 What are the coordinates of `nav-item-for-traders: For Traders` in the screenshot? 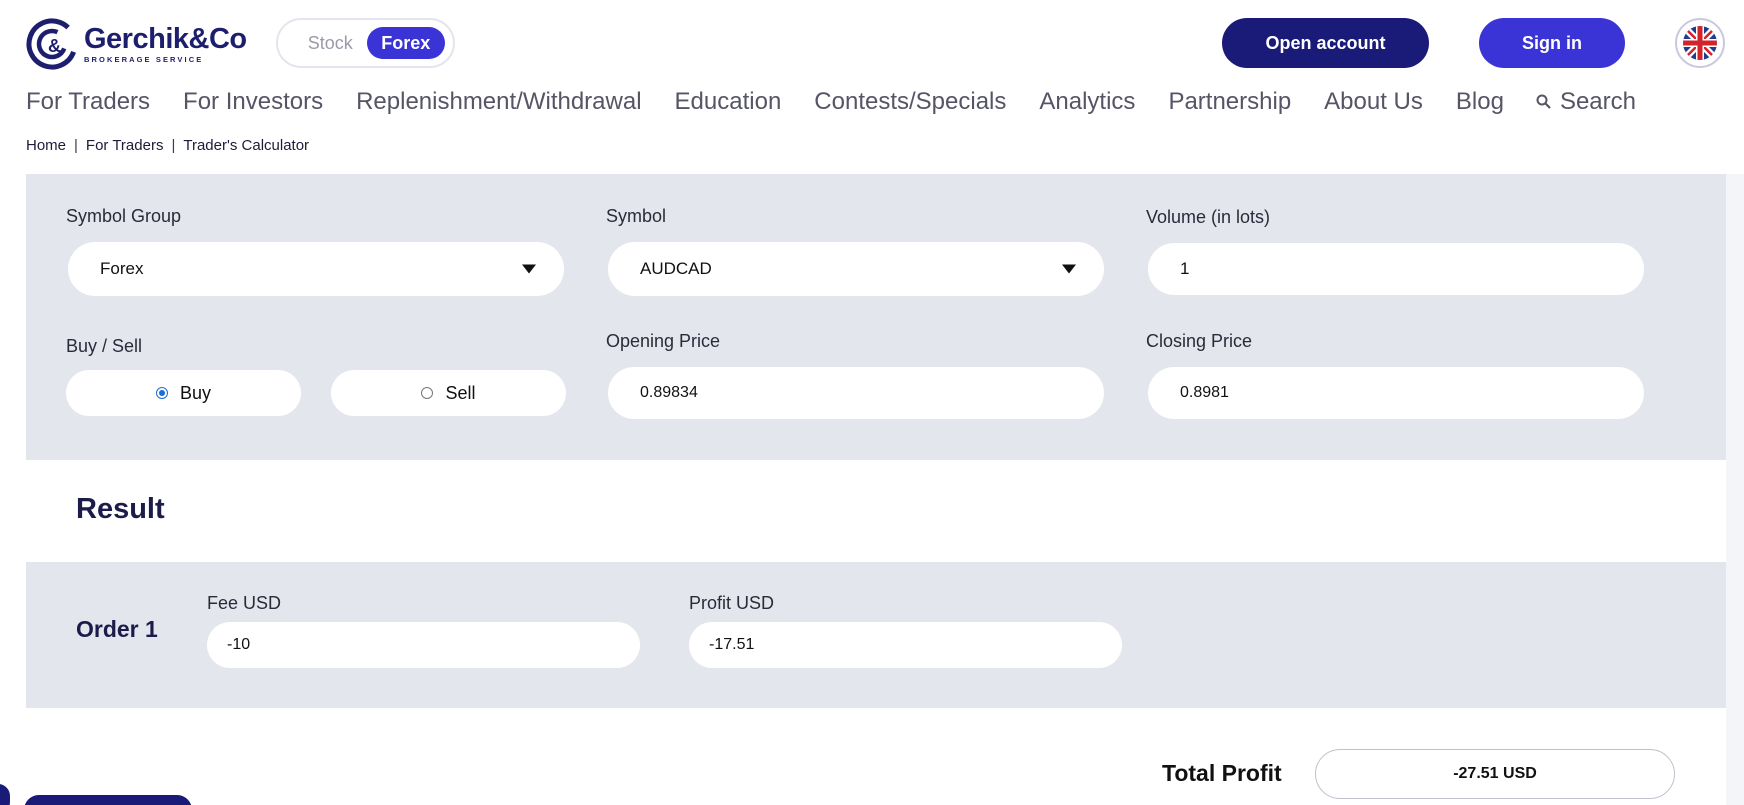 It's located at (88, 102).